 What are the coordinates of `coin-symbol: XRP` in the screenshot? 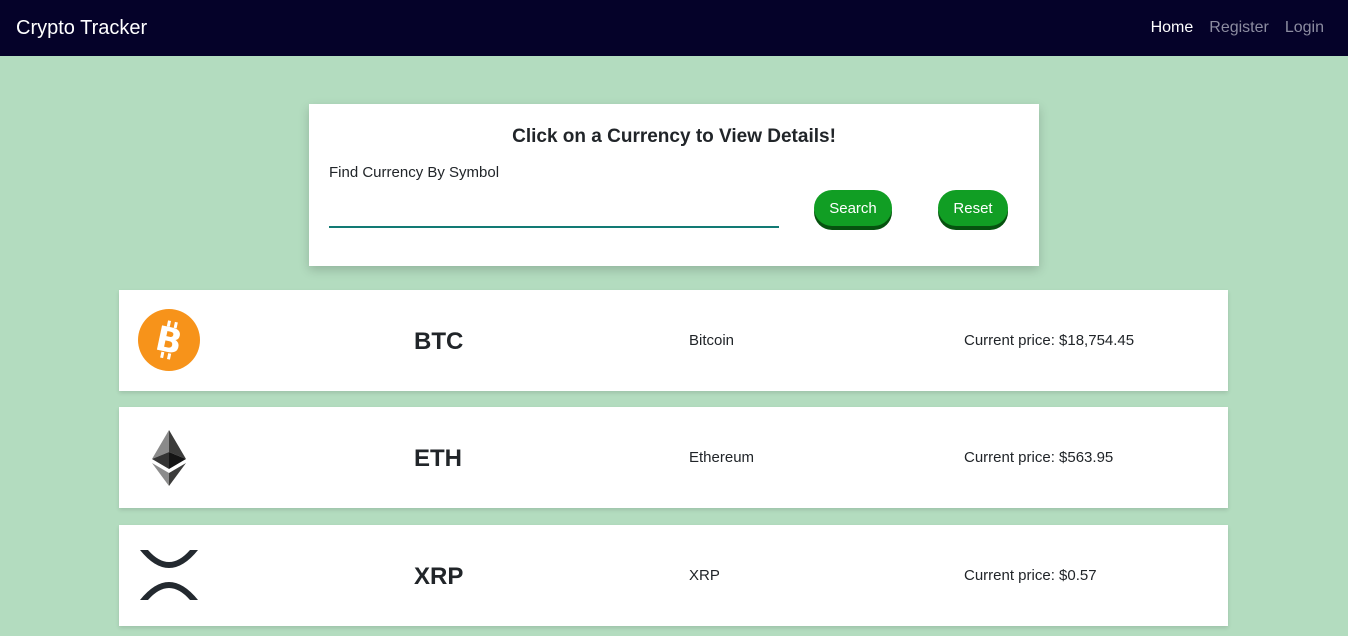 It's located at (439, 576).